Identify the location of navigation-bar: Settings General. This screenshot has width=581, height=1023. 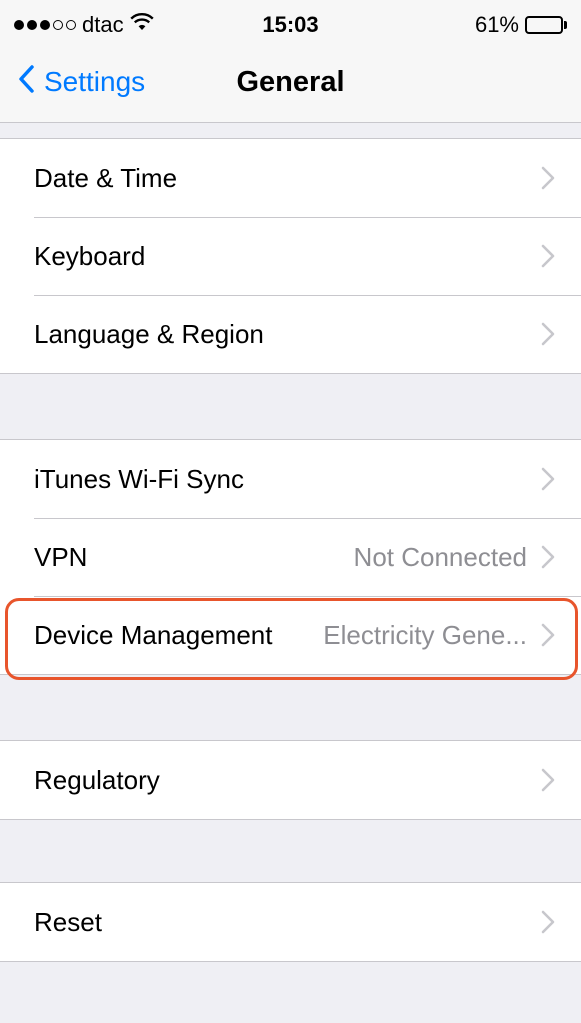
(290, 83).